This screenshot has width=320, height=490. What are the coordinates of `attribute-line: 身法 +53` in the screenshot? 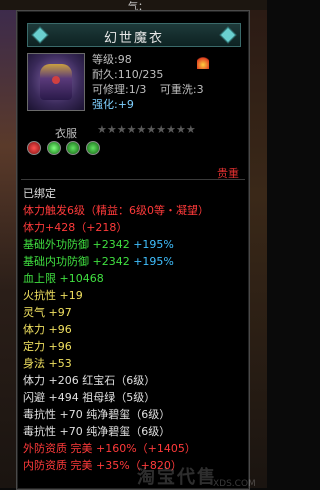 It's located at (47, 363).